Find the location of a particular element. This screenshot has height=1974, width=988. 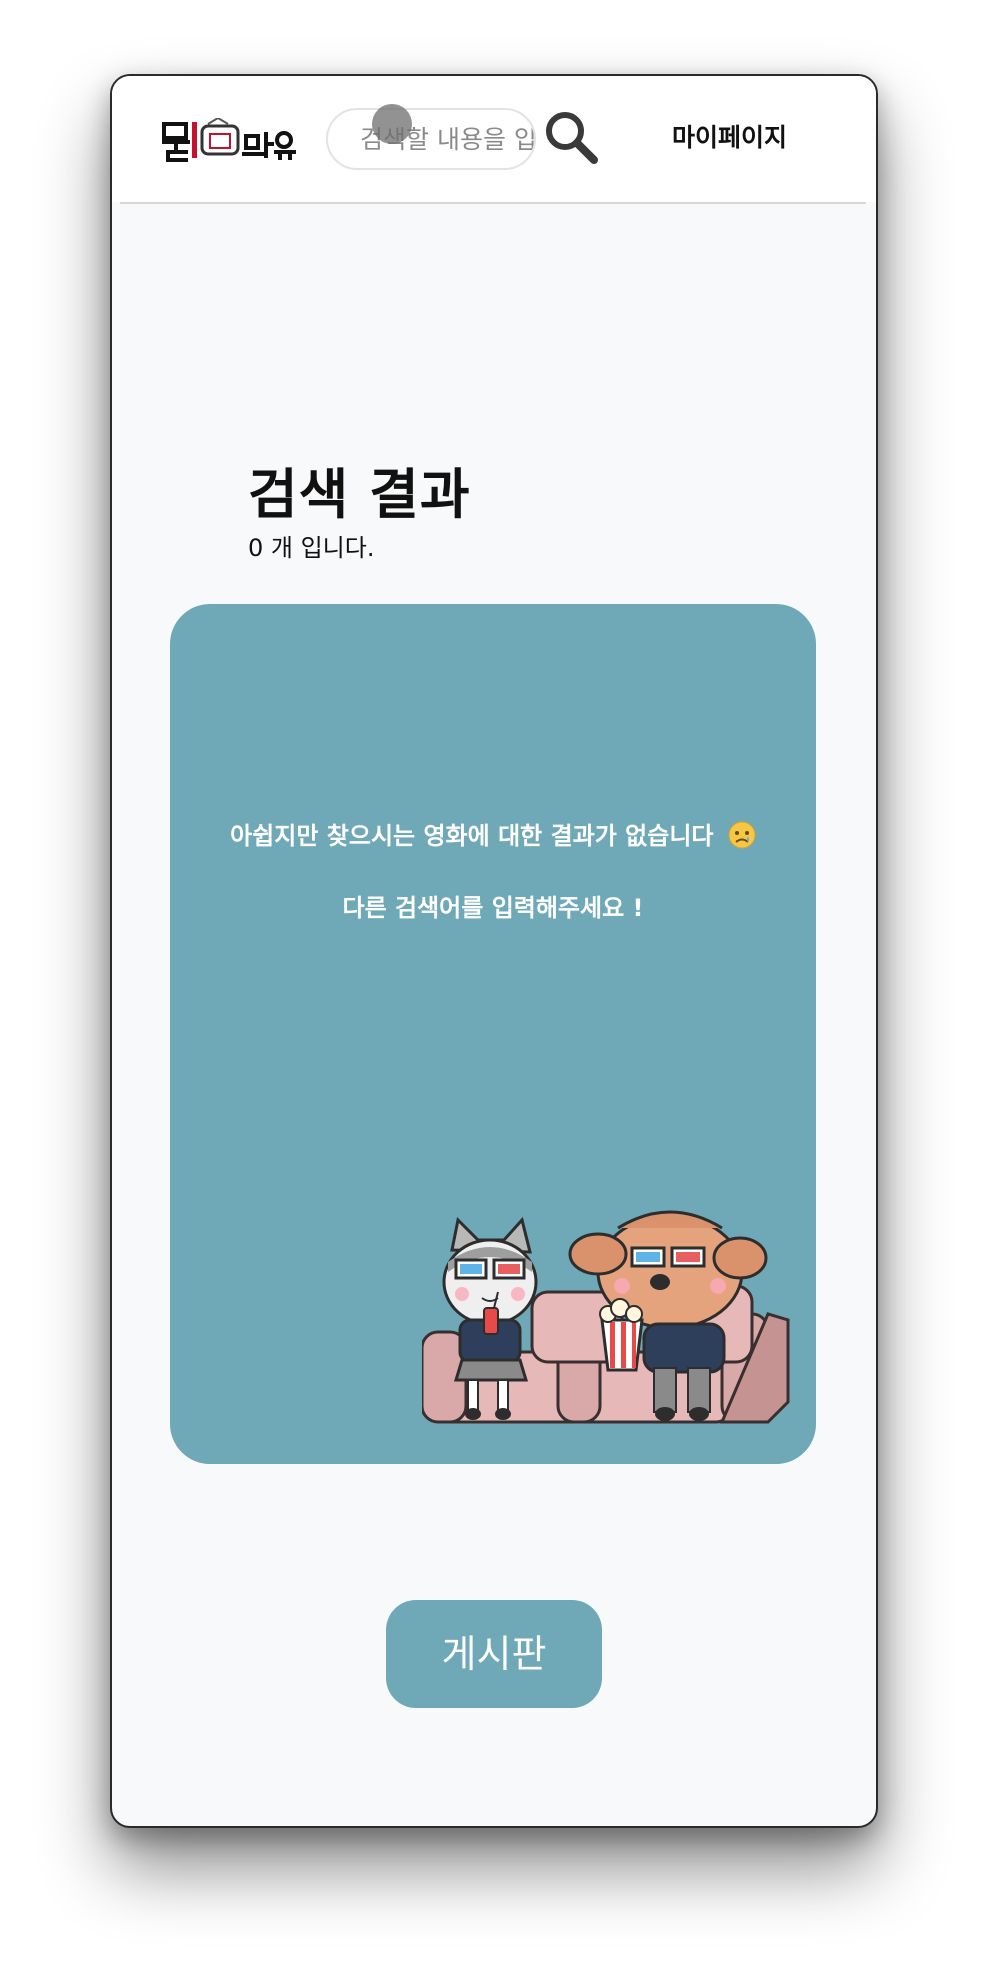

search-icon is located at coordinates (572, 138).